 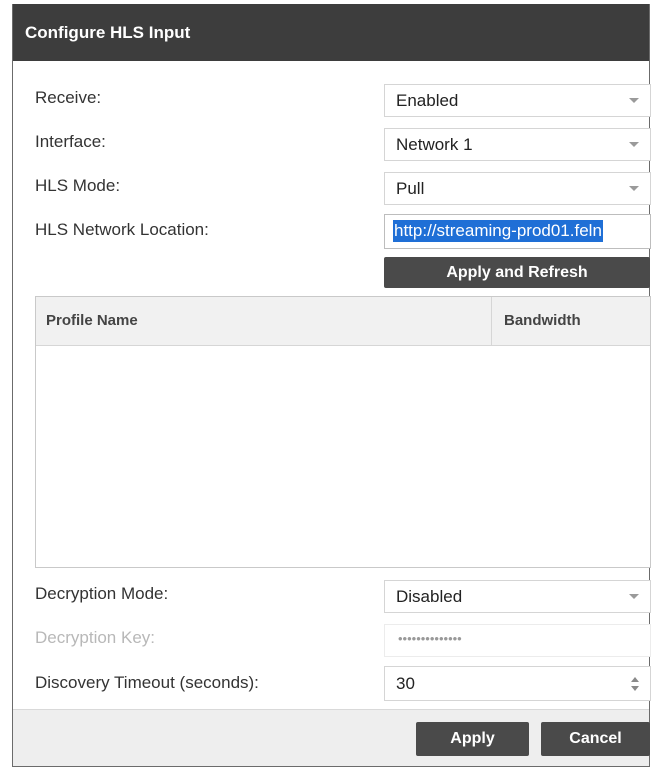 I want to click on apply-and-refresh-button: Apply and Refresh, so click(x=517, y=272).